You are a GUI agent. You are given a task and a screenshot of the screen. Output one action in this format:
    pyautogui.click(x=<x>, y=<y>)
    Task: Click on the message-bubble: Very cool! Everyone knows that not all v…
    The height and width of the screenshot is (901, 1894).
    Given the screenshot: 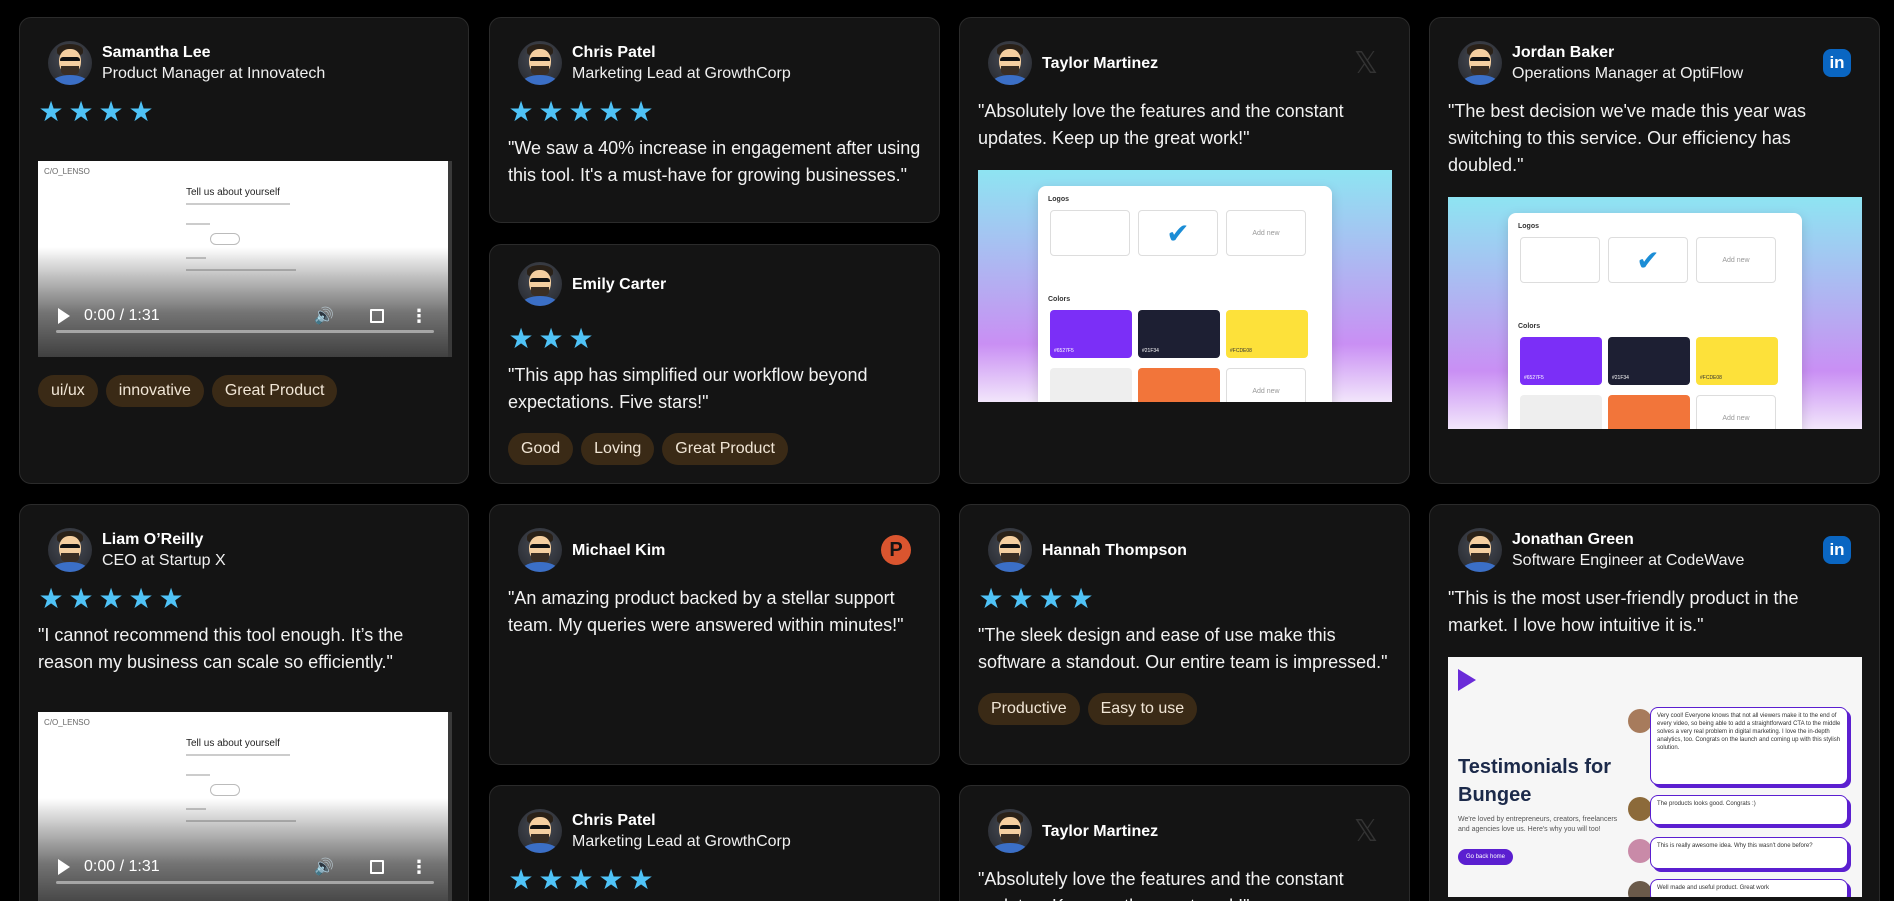 What is the action you would take?
    pyautogui.click(x=1749, y=746)
    